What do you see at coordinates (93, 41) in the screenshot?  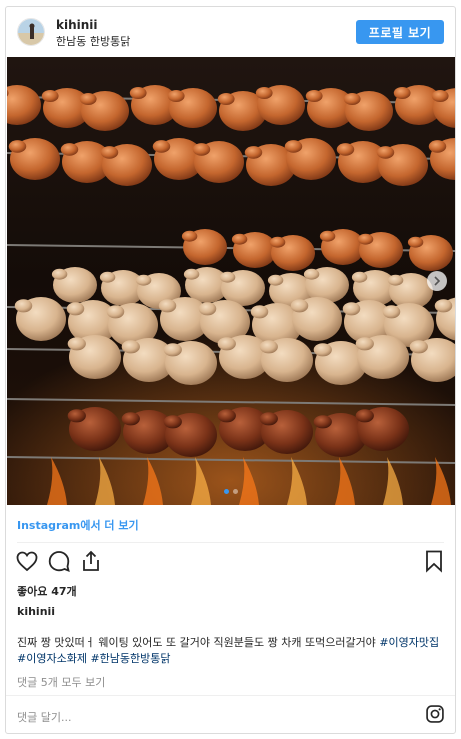 I see `location-link: 한남동 한방통닭` at bounding box center [93, 41].